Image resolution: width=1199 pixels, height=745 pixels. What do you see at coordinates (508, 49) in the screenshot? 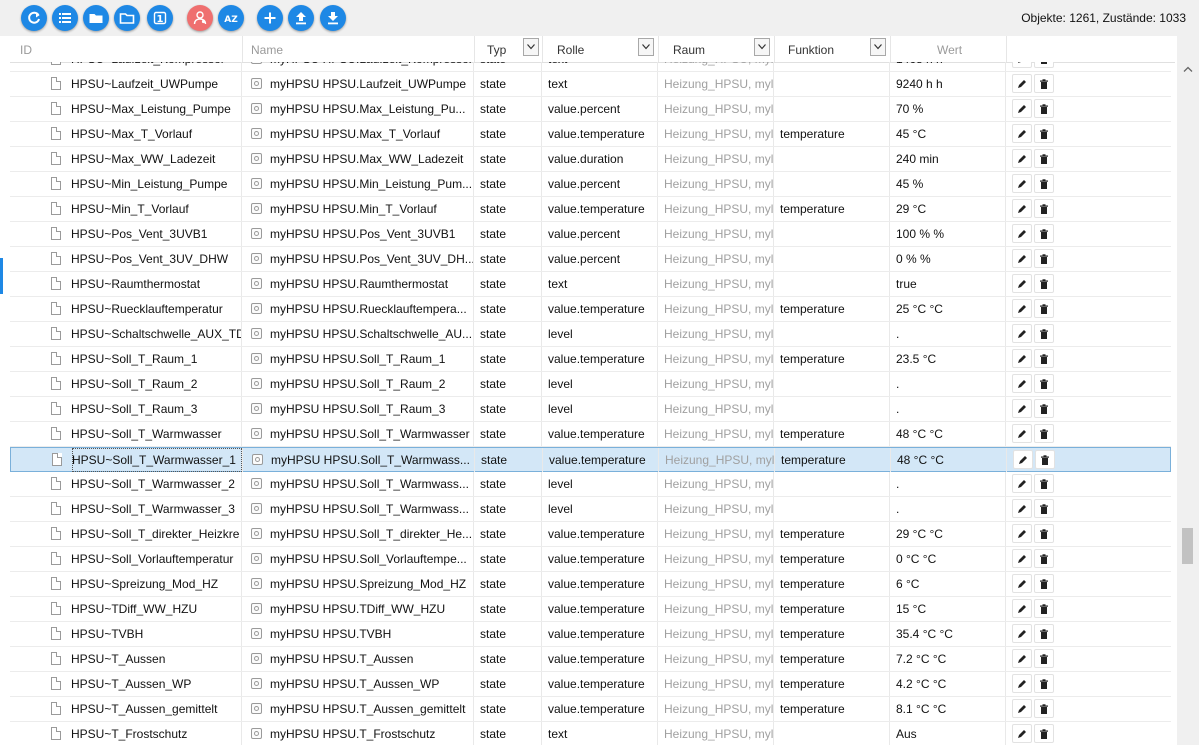
I see `column-header-typ: Typ` at bounding box center [508, 49].